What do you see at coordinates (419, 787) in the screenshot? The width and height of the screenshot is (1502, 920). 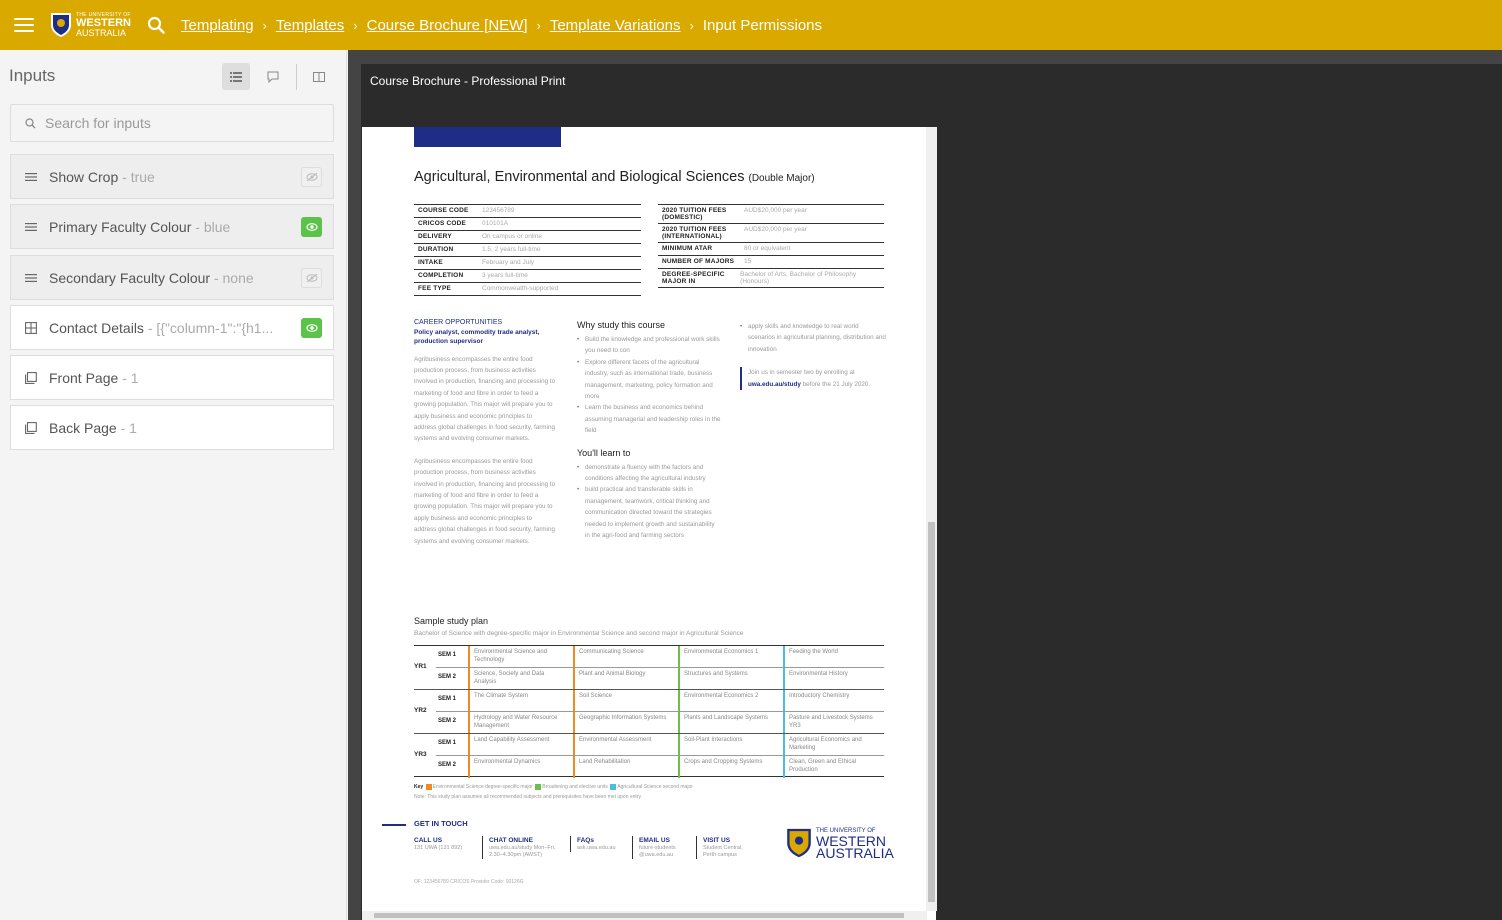 I see `key-label: Key` at bounding box center [419, 787].